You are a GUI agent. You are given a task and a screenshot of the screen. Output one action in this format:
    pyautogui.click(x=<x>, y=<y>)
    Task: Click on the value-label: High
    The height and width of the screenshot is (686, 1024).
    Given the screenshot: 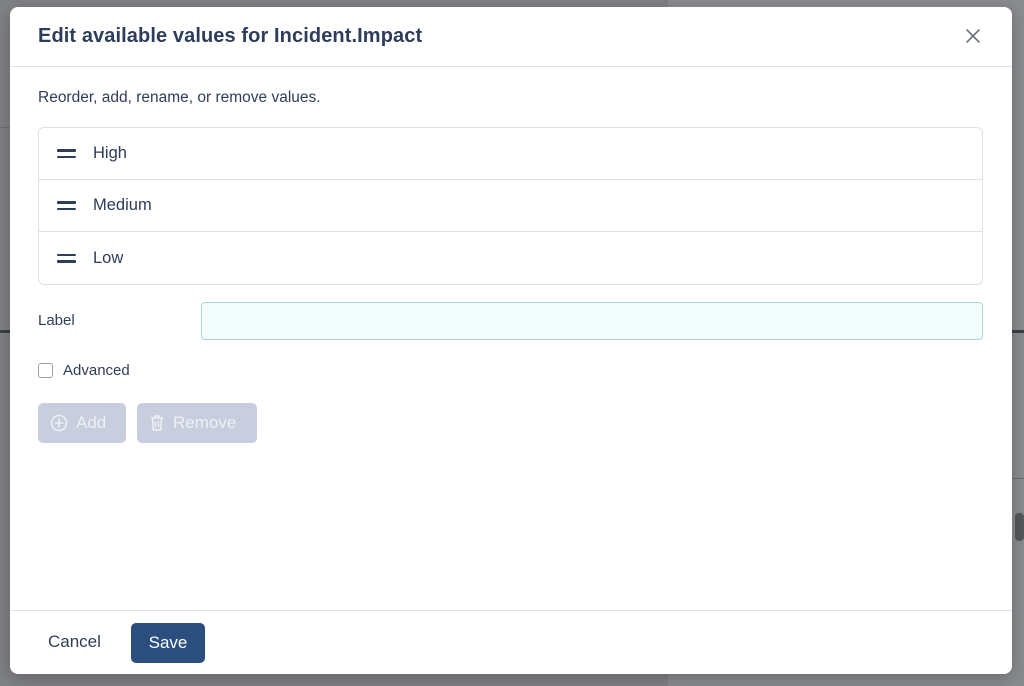 What is the action you would take?
    pyautogui.click(x=110, y=153)
    